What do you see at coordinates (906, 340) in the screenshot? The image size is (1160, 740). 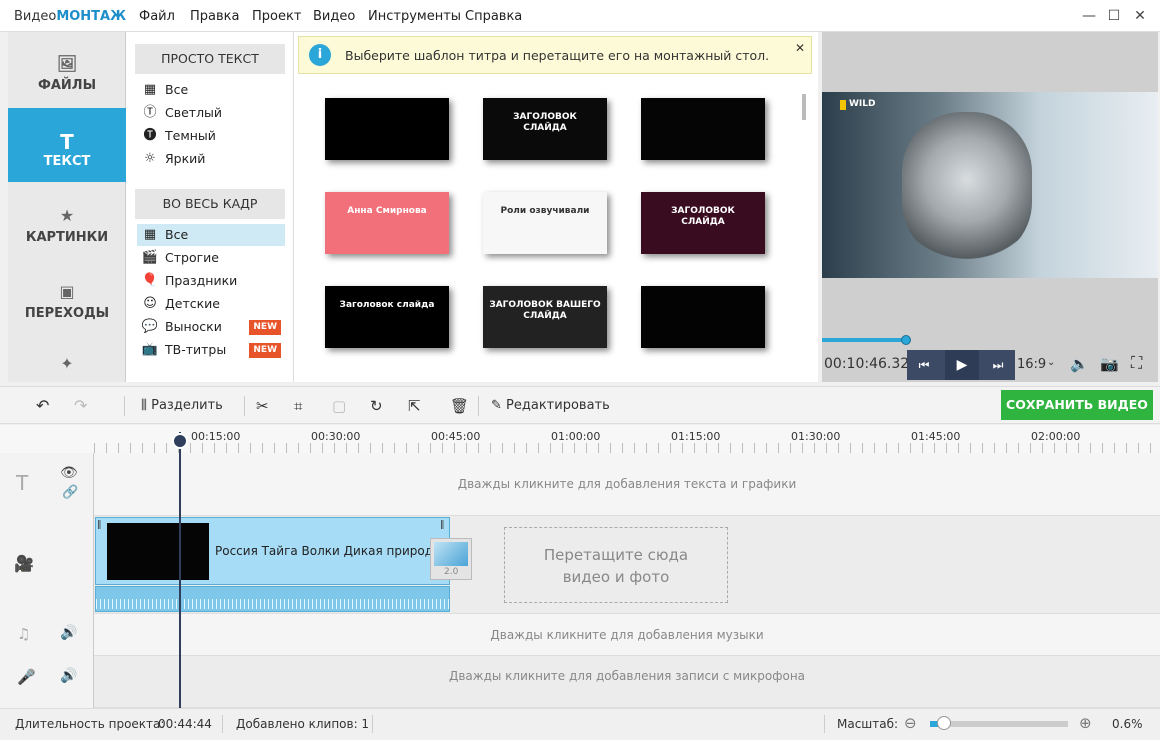 I see `seek-handle` at bounding box center [906, 340].